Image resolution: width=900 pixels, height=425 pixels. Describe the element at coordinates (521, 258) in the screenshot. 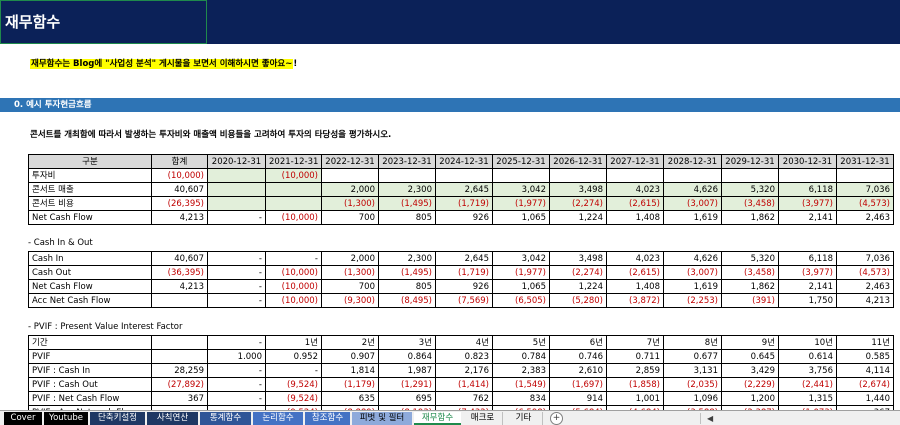

I see `table-cell: 3,042` at that location.